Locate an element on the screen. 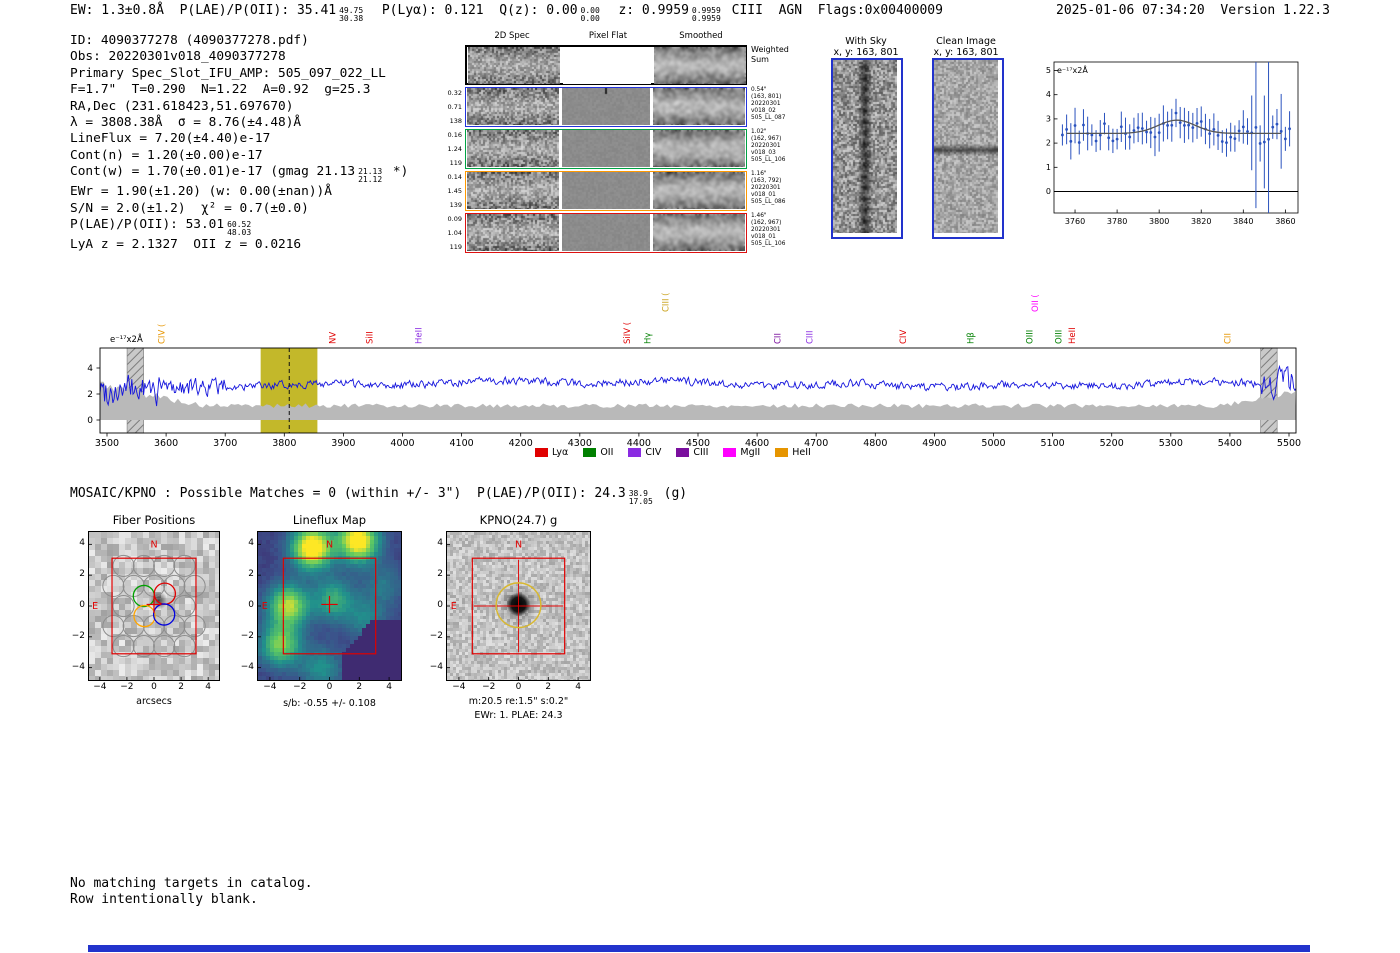 The image size is (1400, 953). spec2d-left-value: 119 is located at coordinates (455, 247).